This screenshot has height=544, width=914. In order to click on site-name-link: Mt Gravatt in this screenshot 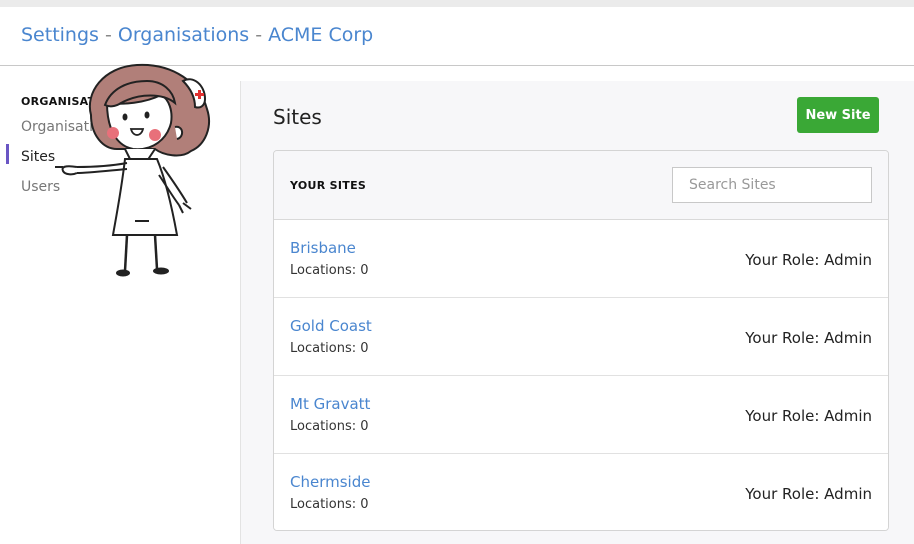, I will do `click(330, 404)`.